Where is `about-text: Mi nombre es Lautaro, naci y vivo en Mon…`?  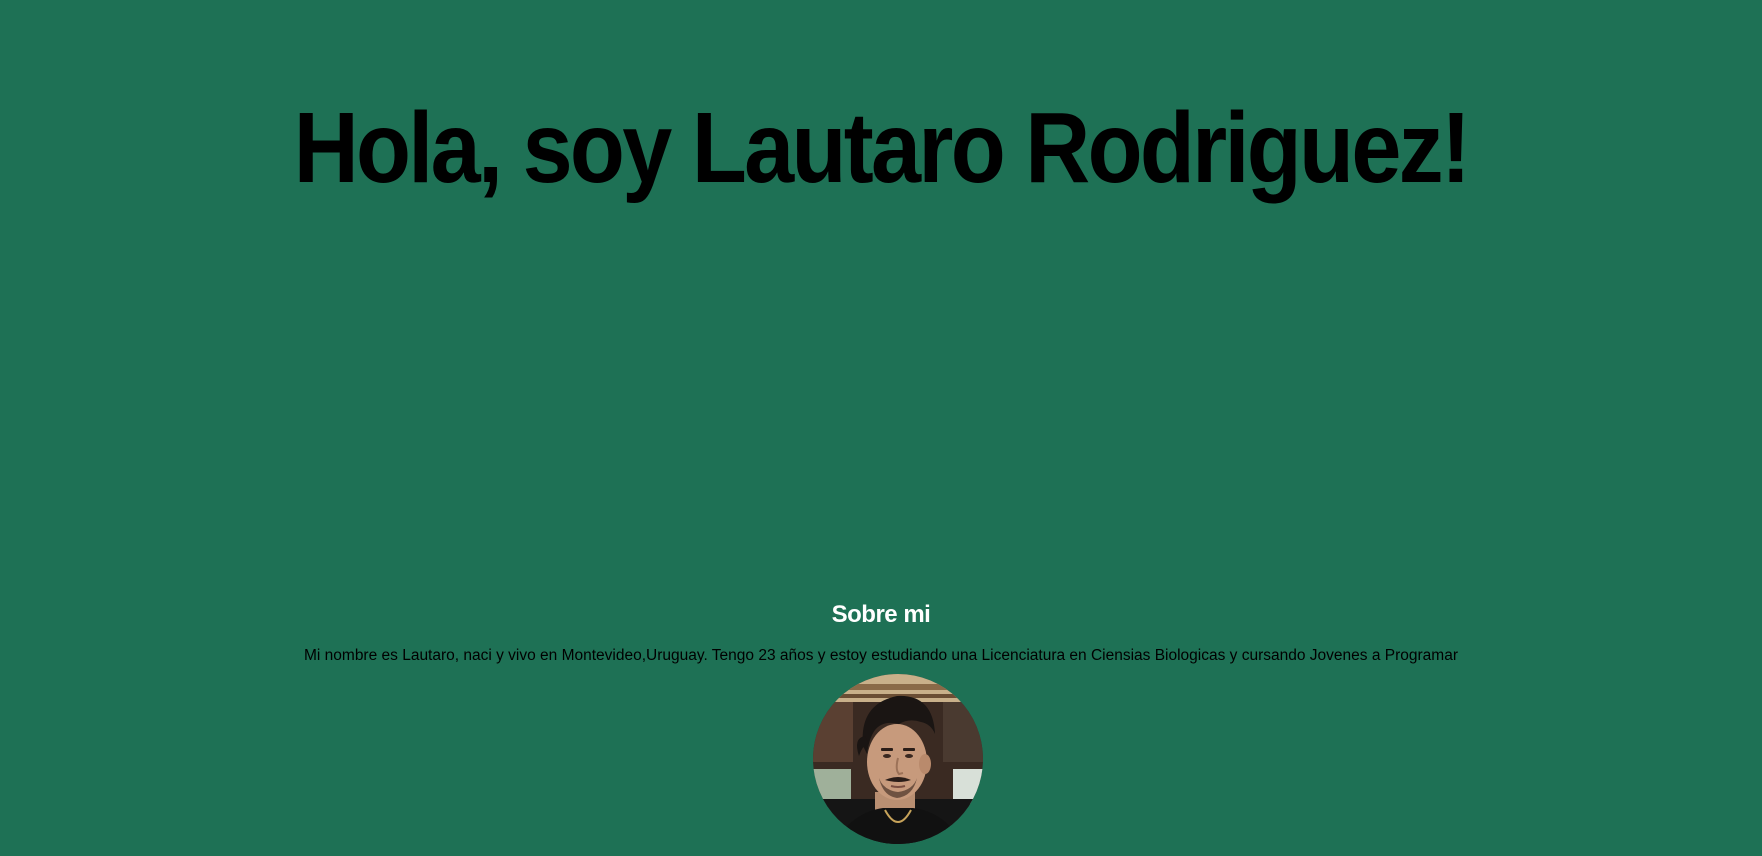 about-text: Mi nombre es Lautaro, naci y vivo en Mon… is located at coordinates (881, 655).